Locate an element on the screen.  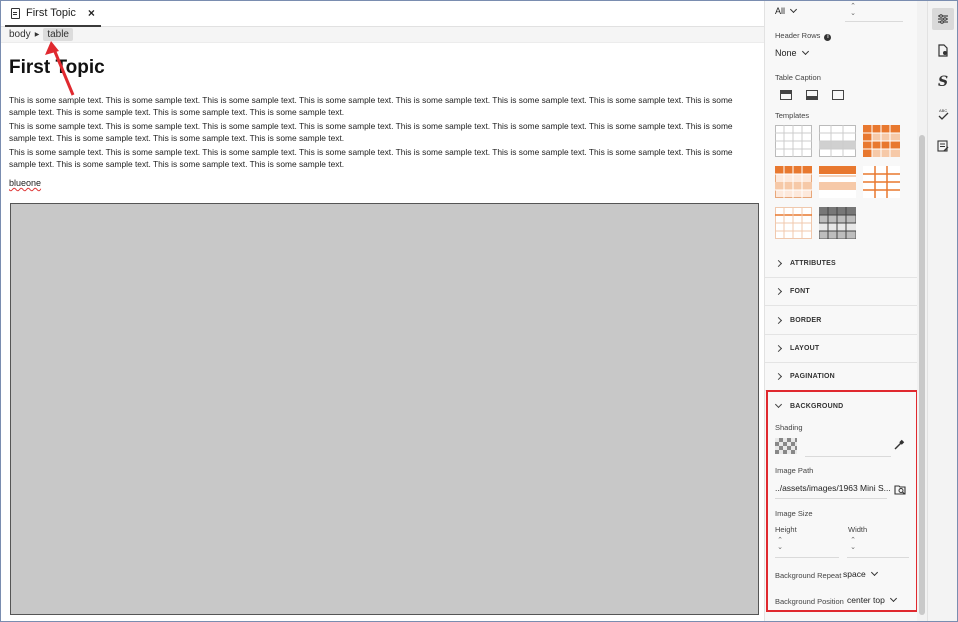
template-plain-grid is located at coordinates (793, 141).